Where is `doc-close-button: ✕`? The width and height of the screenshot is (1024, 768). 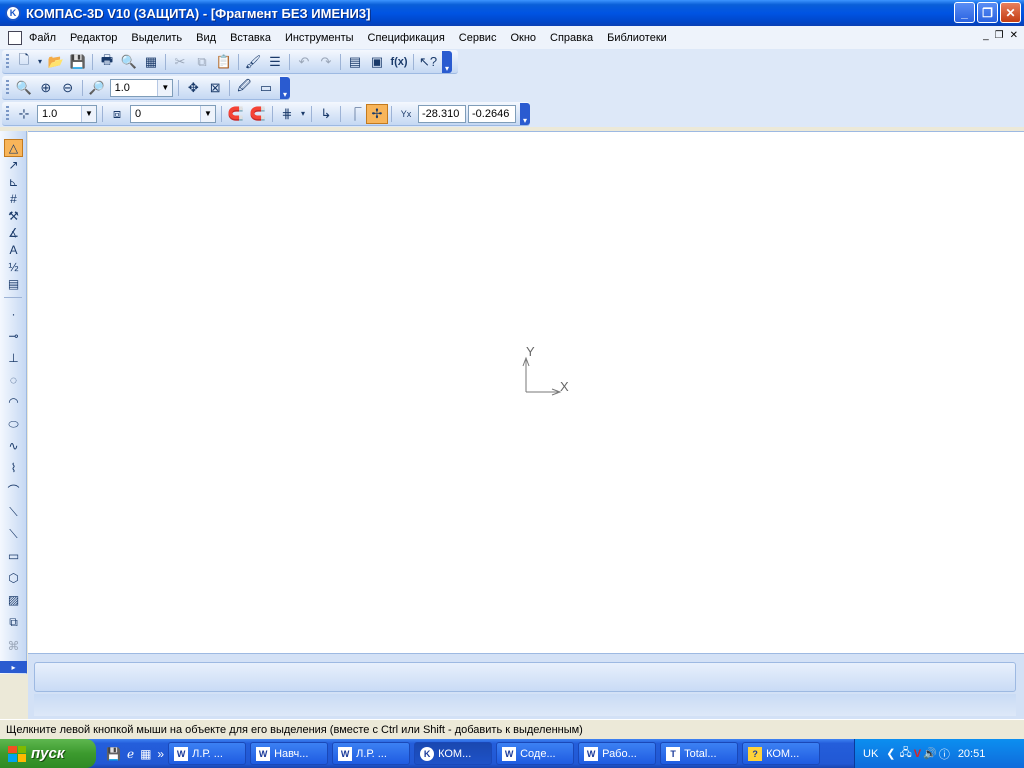
doc-close-button: ✕ is located at coordinates (1014, 35).